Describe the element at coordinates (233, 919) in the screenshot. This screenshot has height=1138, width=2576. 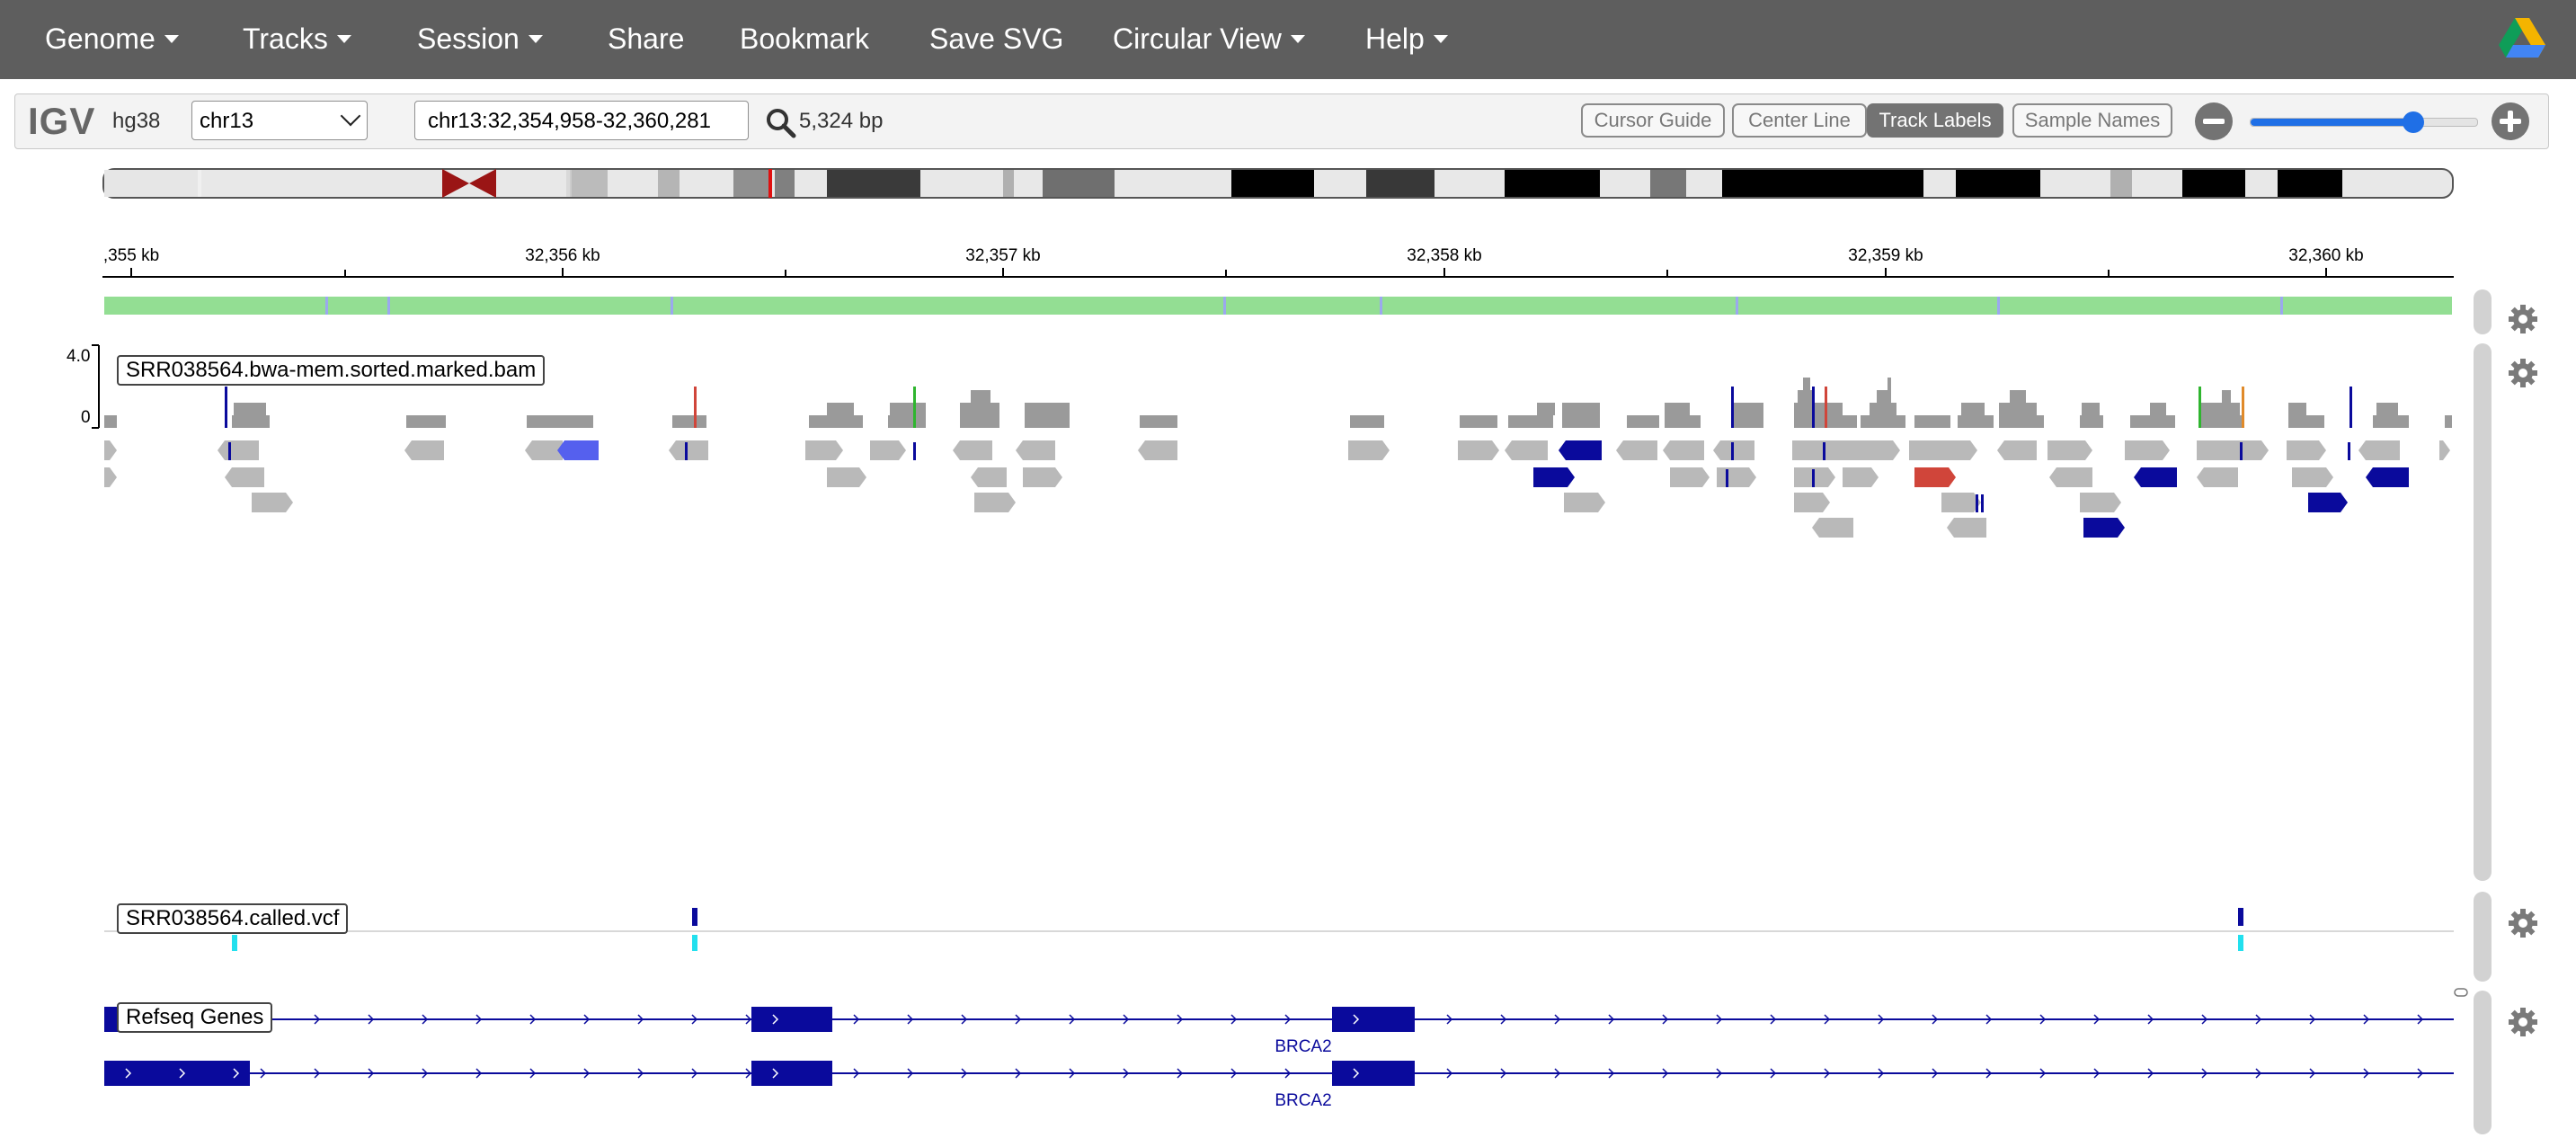
I see `variant-track-label: SRR038564.called.vcf` at that location.